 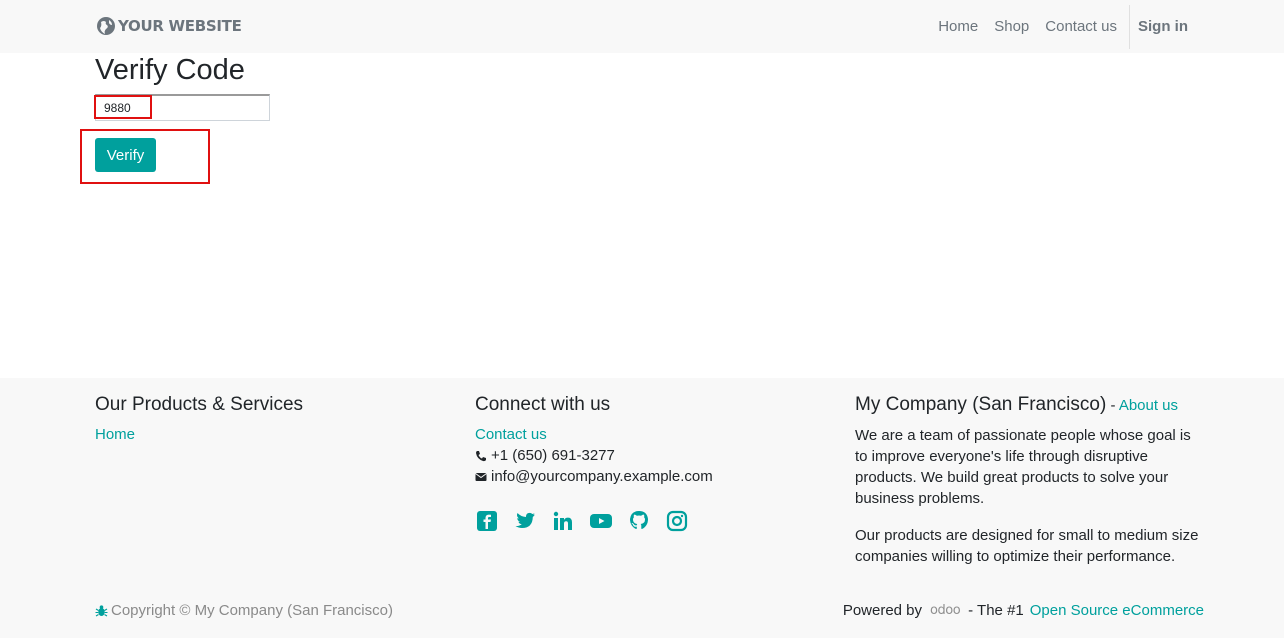 I want to click on logo-text: YOUR WEBSITE, so click(x=180, y=26).